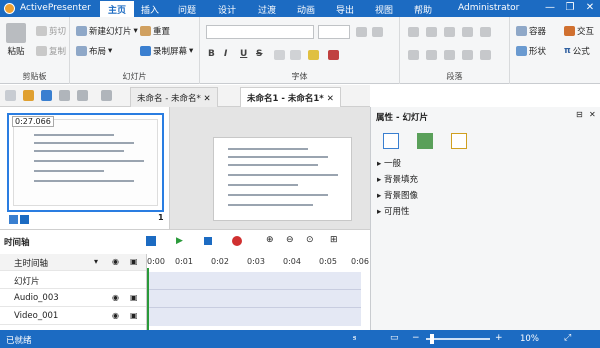  What do you see at coordinates (46, 95) in the screenshot?
I see `save-icon` at bounding box center [46, 95].